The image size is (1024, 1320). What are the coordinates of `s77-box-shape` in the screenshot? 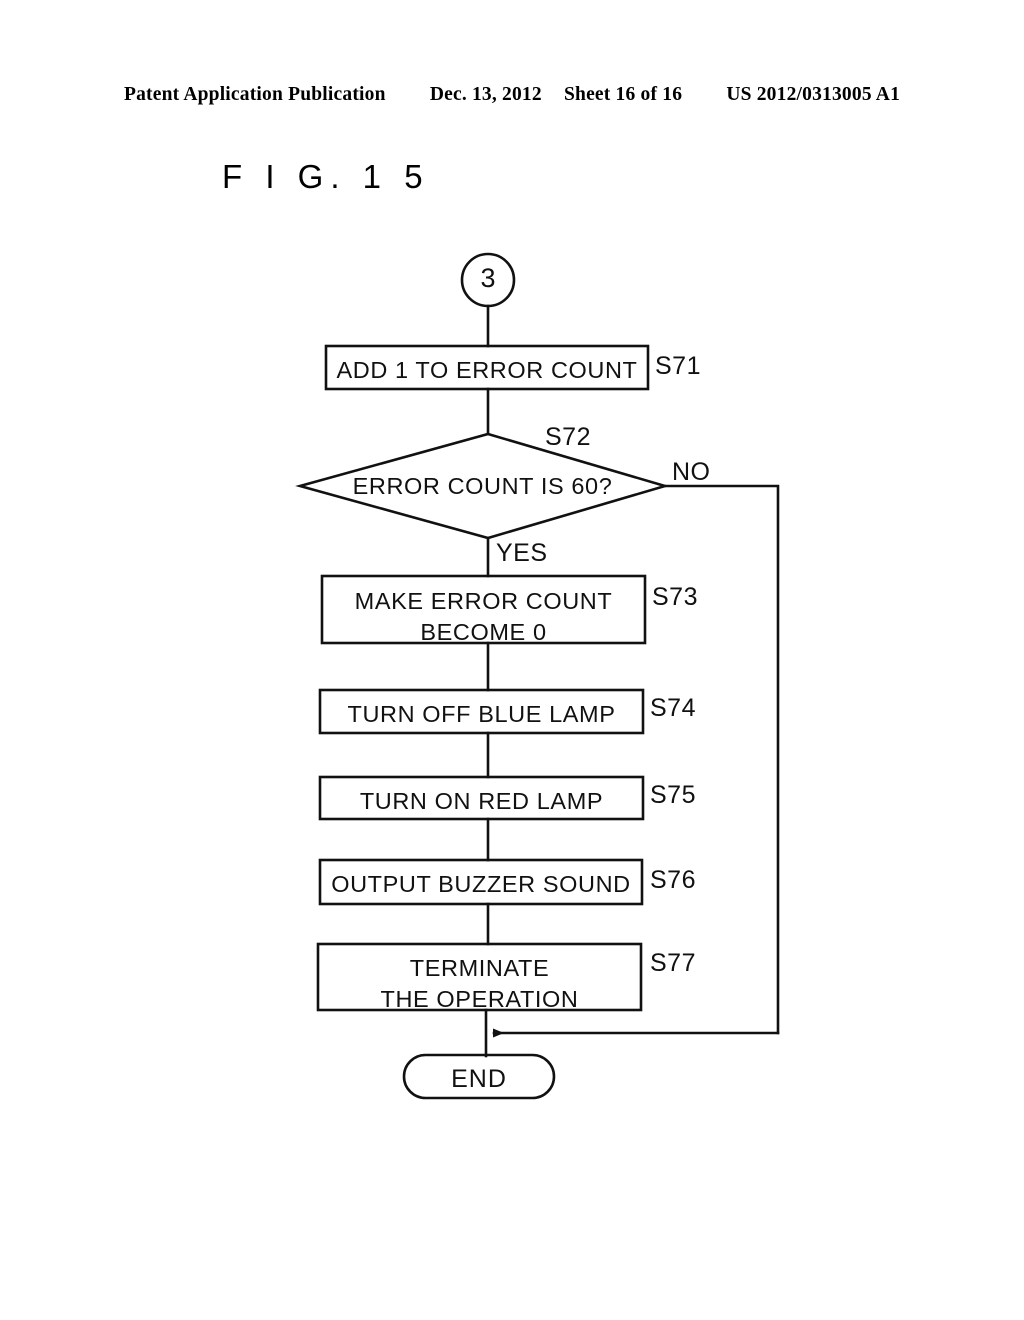 It's located at (479, 977).